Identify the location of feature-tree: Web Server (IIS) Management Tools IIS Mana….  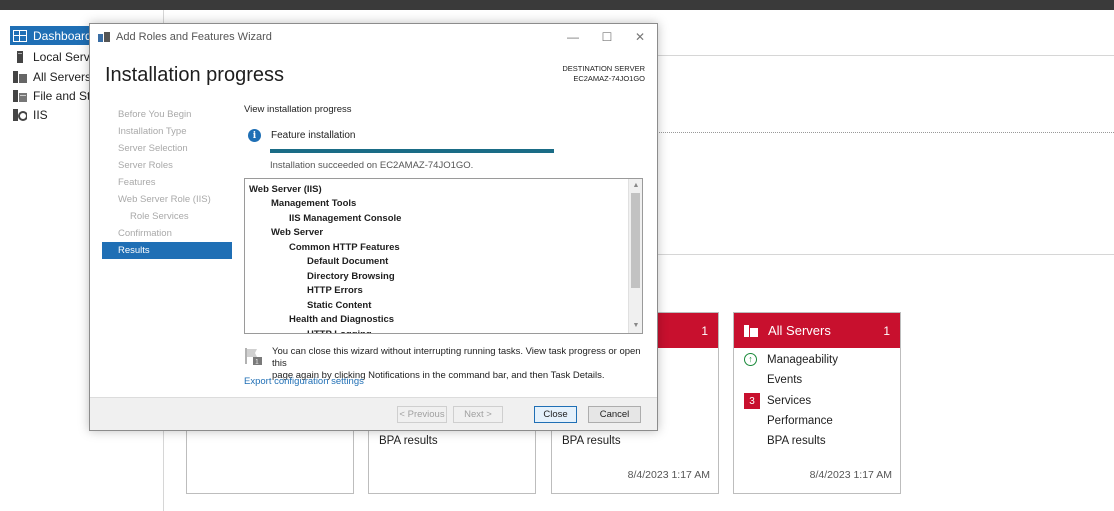
(437, 257).